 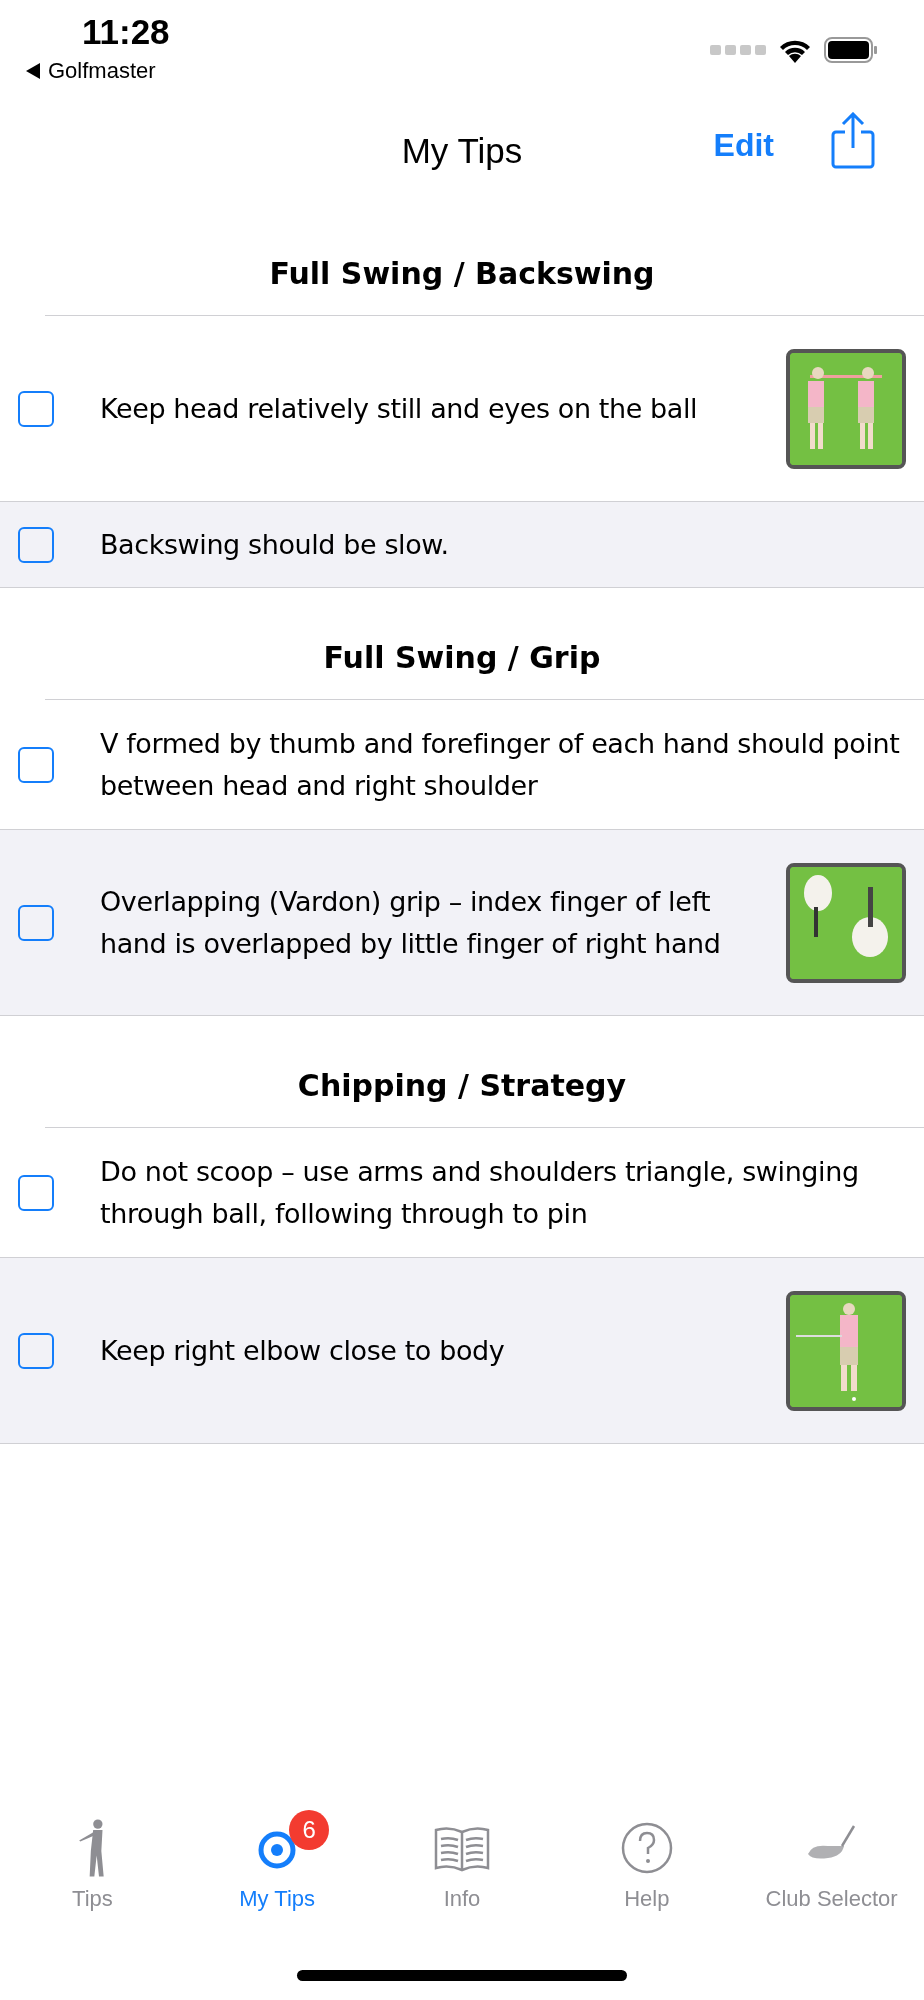 I want to click on badge-count: 6, so click(x=309, y=1830).